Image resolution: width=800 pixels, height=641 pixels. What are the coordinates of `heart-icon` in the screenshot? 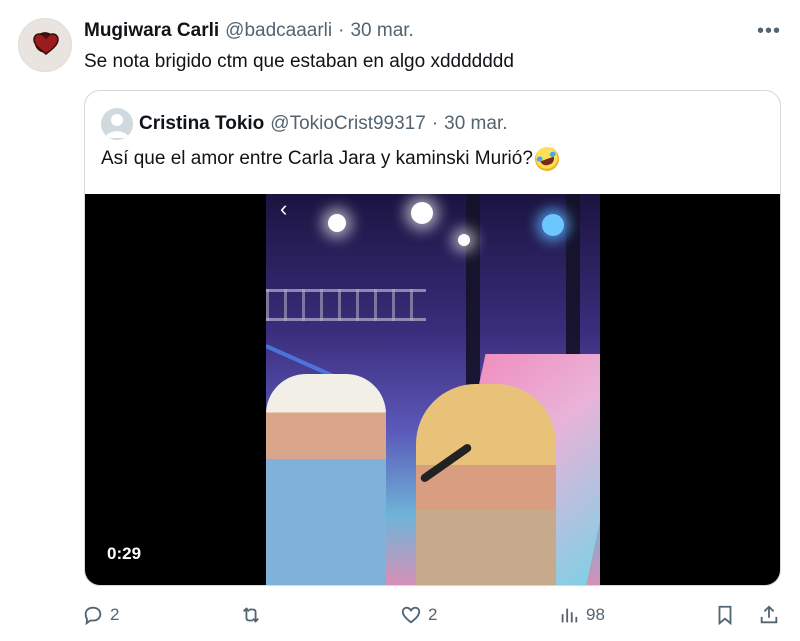 It's located at (46, 44).